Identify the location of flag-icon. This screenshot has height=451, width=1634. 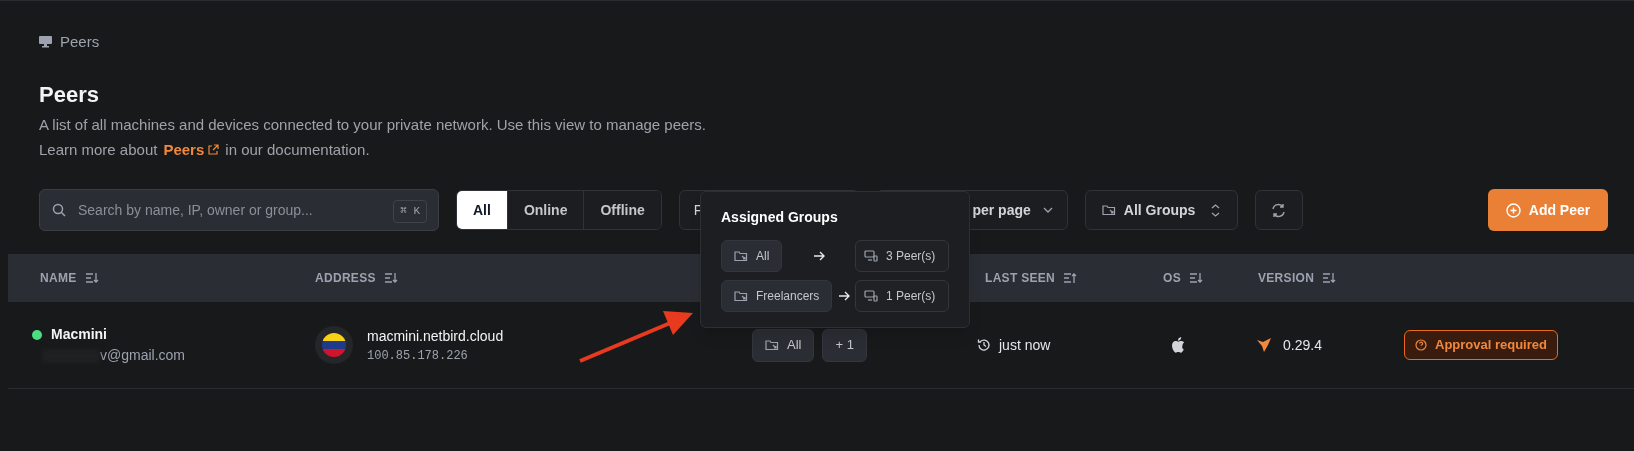
(334, 345).